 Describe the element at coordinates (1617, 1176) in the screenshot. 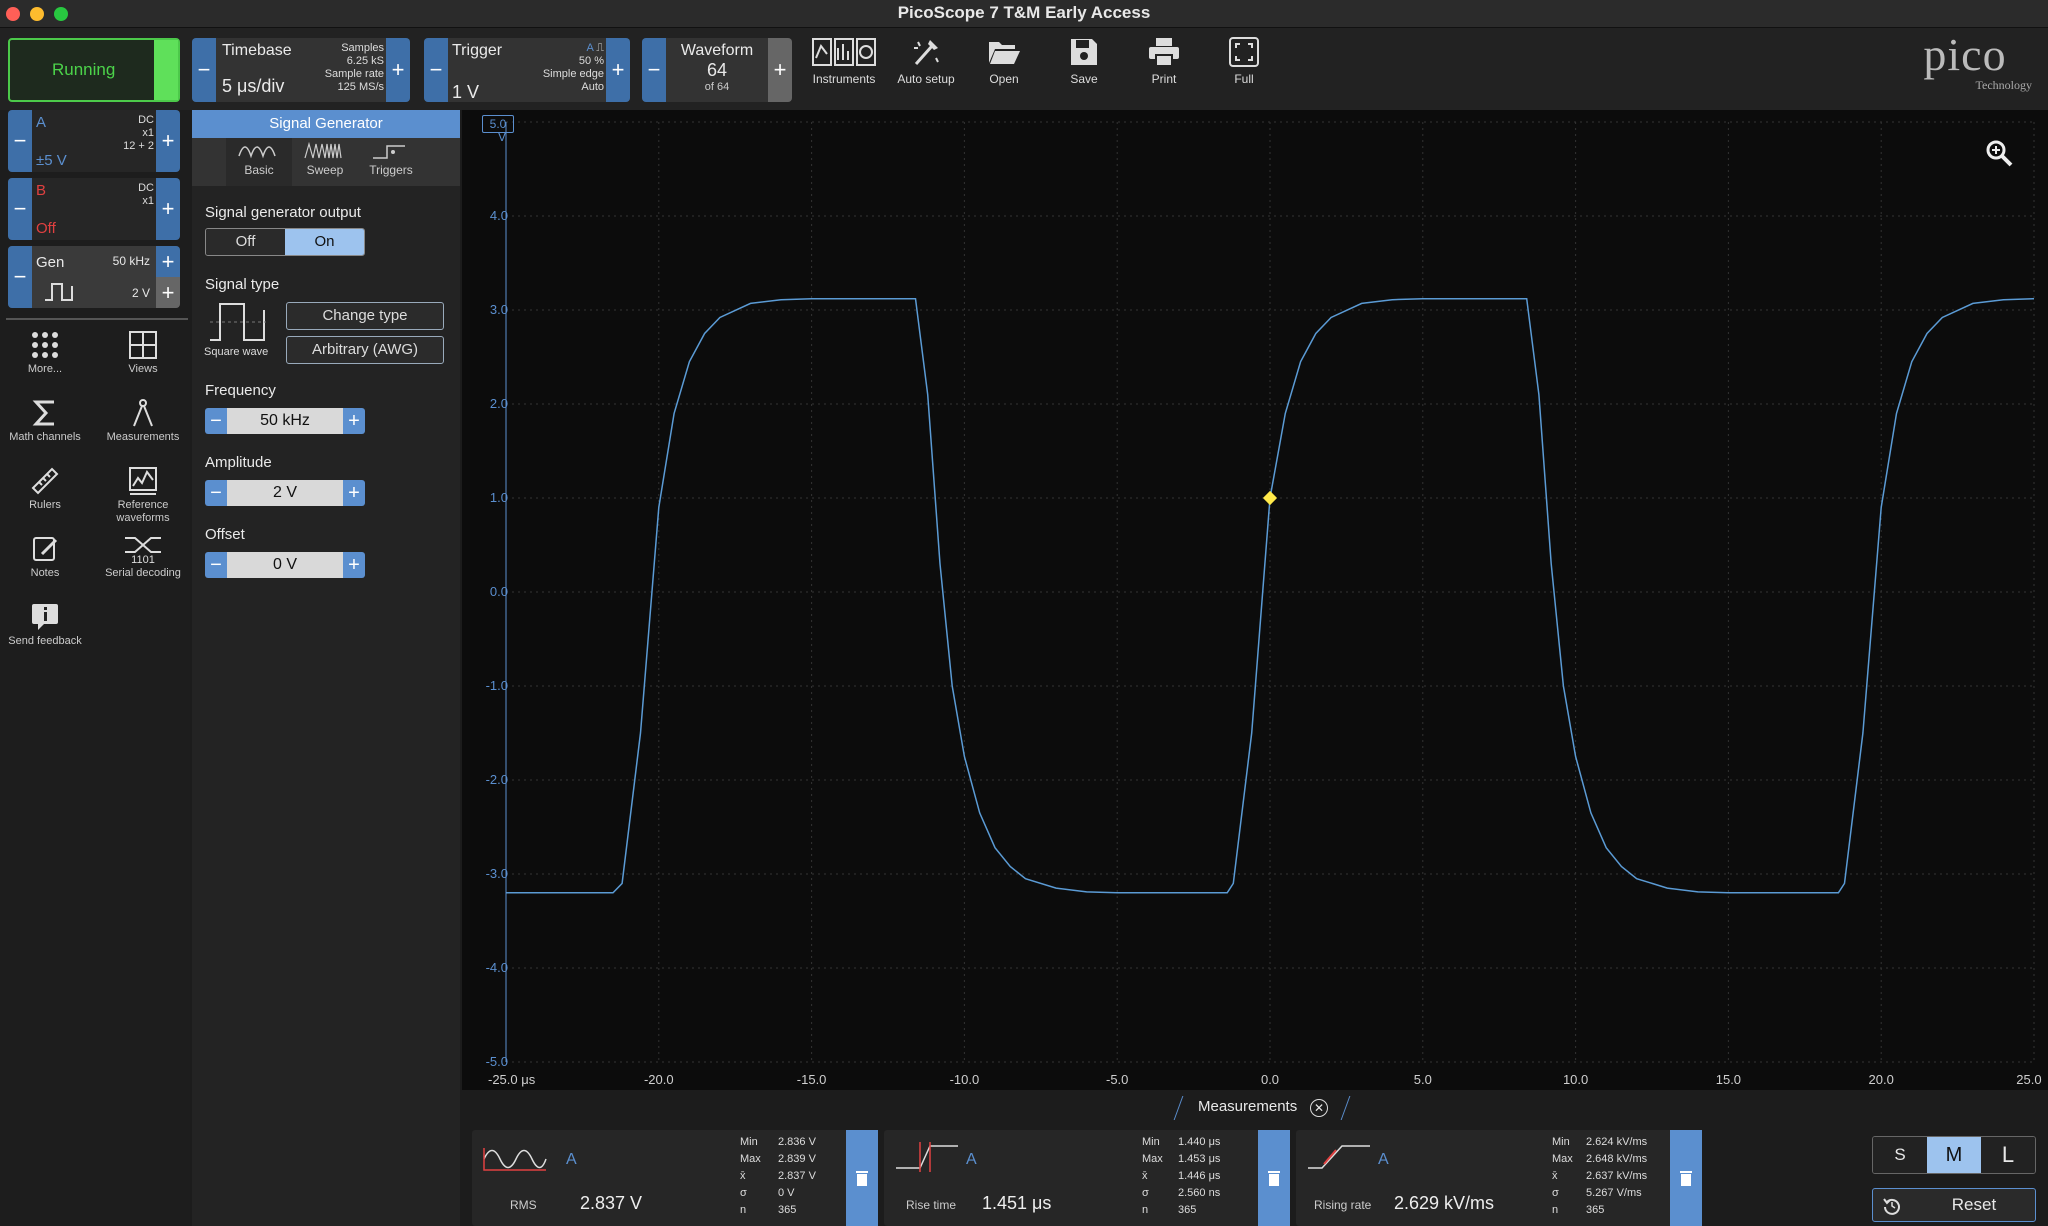

I see `stat-mean: 2.637 kV/ms` at that location.